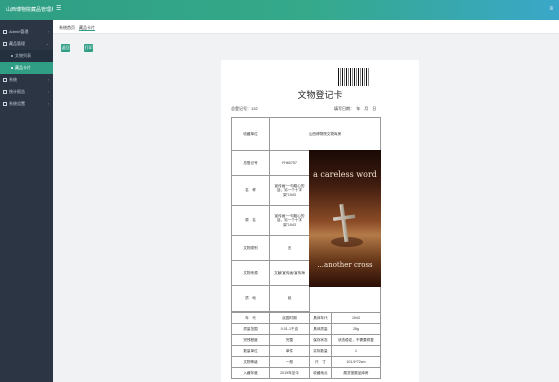 The width and height of the screenshot is (559, 382). Describe the element at coordinates (241, 108) in the screenshot. I see `collection-number-label: 总登记号：` at that location.